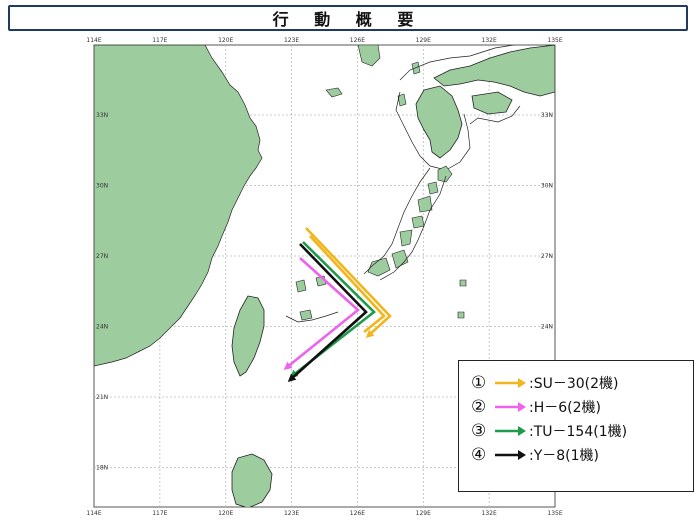 This screenshot has height=529, width=700. What do you see at coordinates (479, 431) in the screenshot?
I see `legend-number: ③` at bounding box center [479, 431].